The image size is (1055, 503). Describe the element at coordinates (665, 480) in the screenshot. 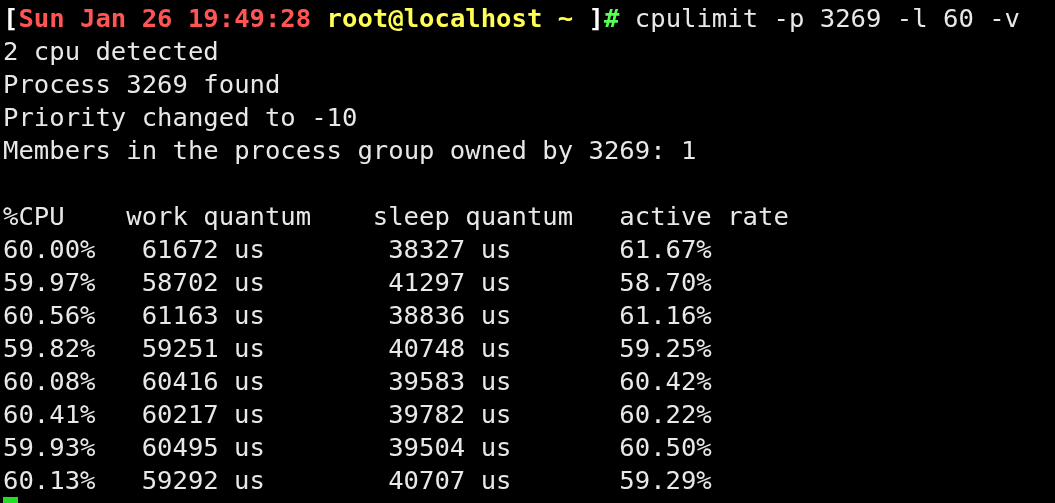

I see `table-cell: 59.29%` at that location.